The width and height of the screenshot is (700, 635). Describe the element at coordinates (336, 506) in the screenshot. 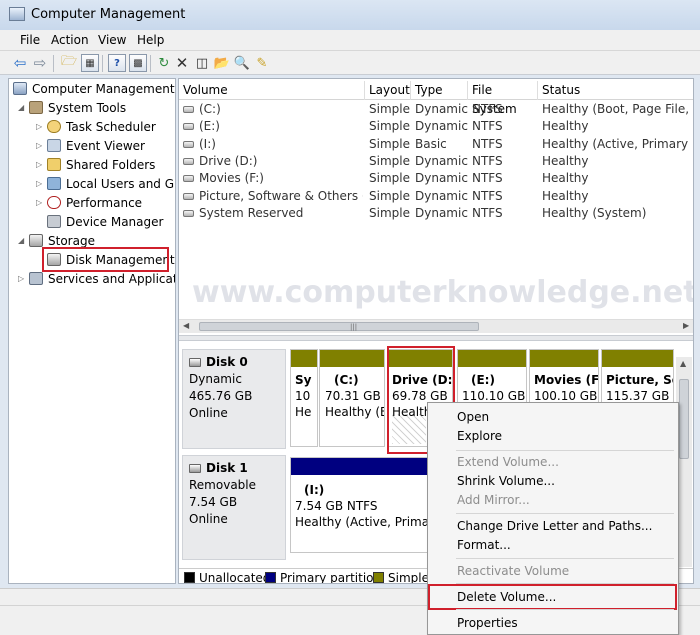

I see `partition-size: 7.54 GB NTFS` at that location.